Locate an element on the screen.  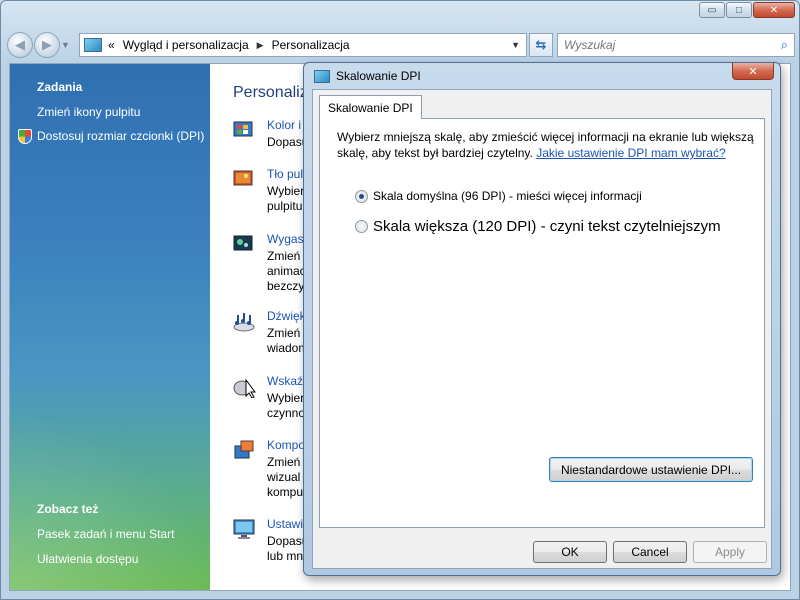
minimize-button: ▭ is located at coordinates (712, 10).